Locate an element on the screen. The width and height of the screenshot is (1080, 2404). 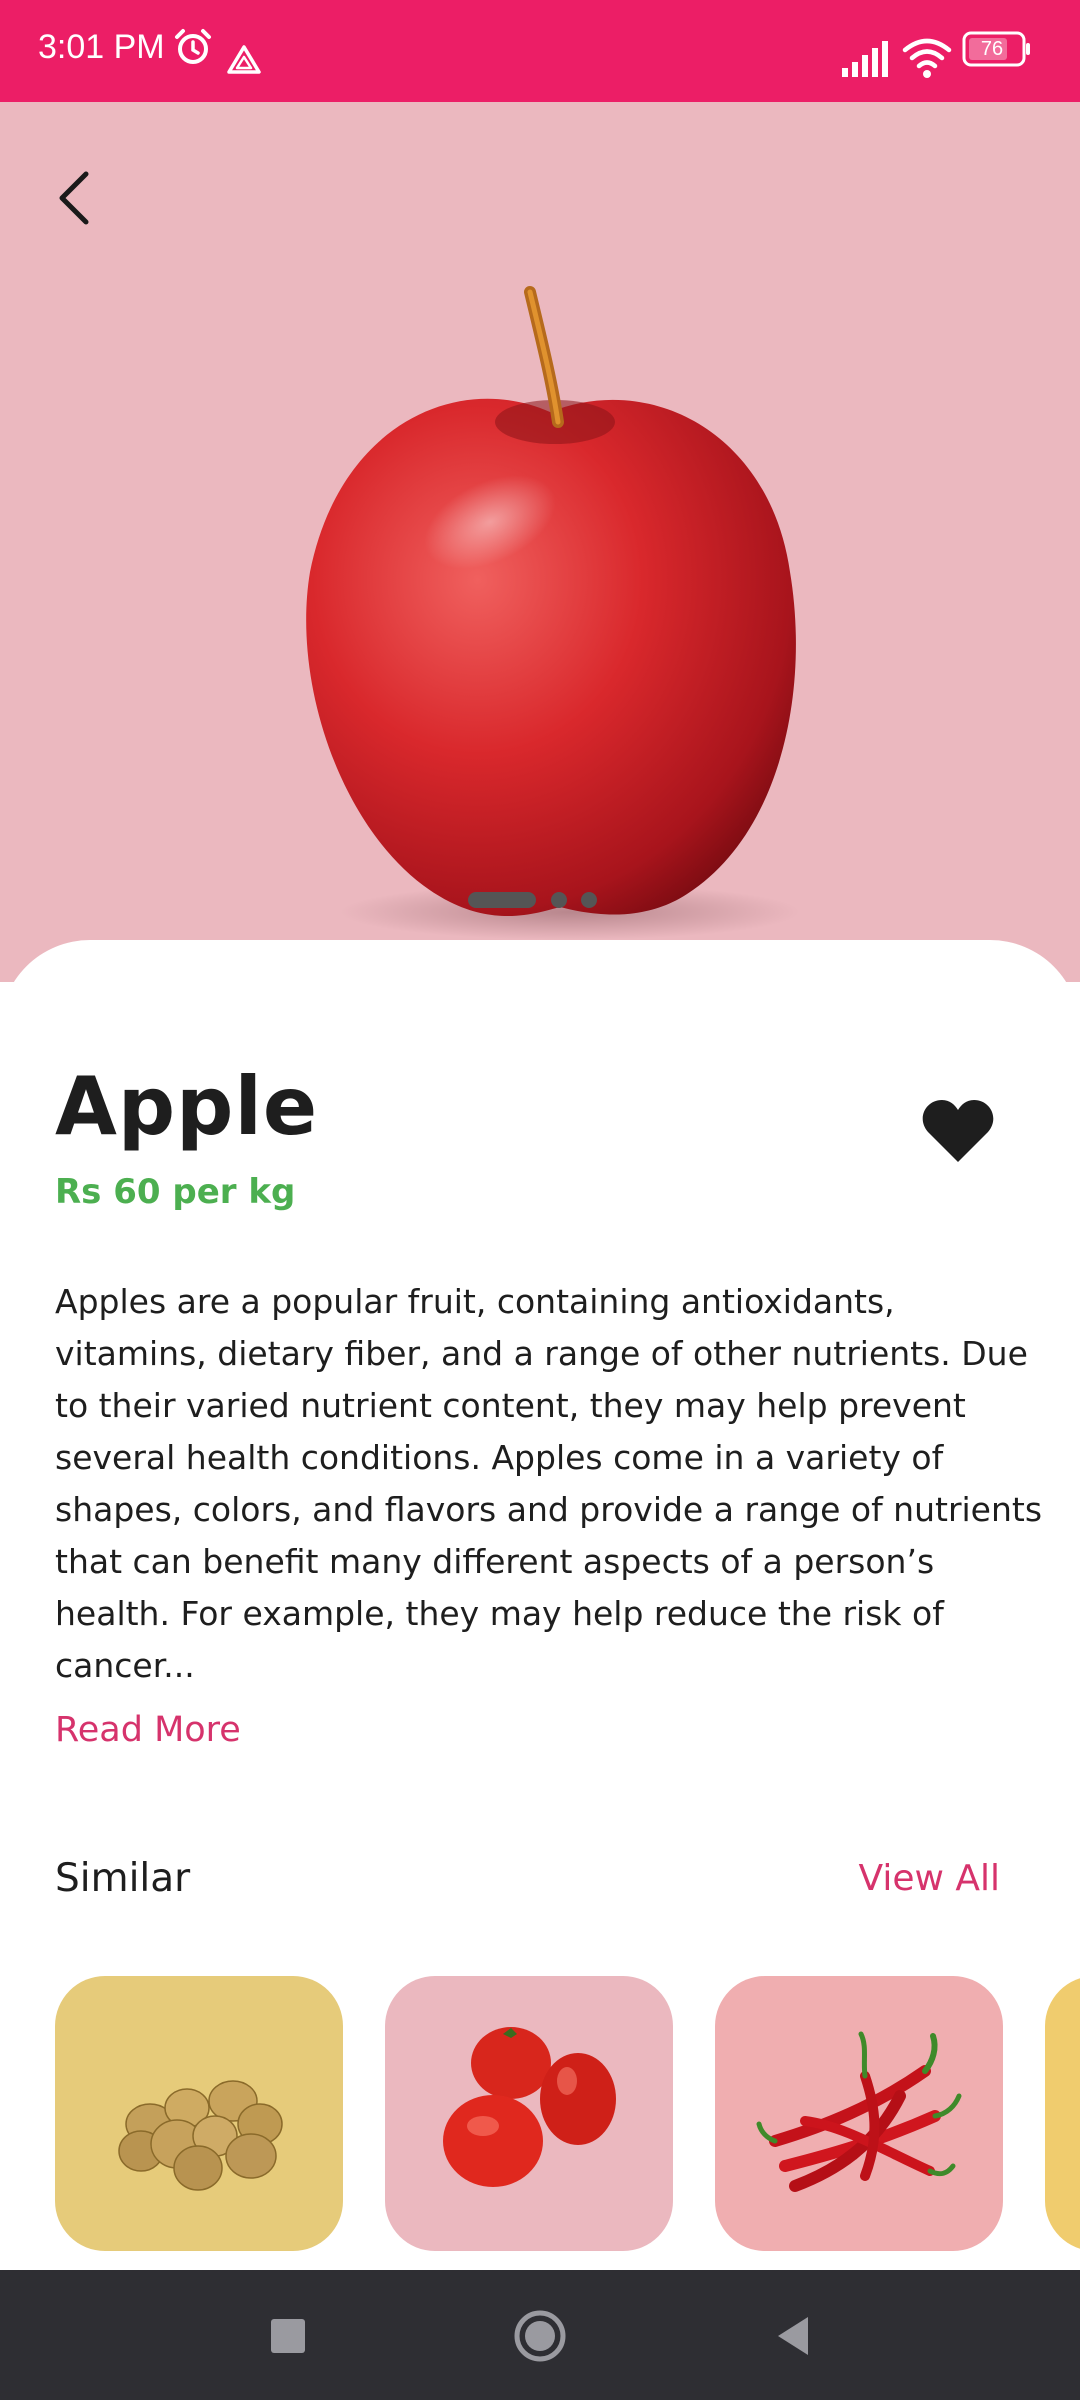
chevron-left-icon is located at coordinates (74, 198).